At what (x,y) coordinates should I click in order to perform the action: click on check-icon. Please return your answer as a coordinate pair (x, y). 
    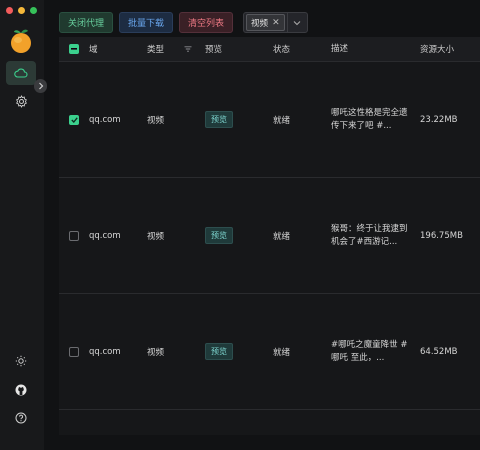
    Looking at the image, I should click on (74, 119).